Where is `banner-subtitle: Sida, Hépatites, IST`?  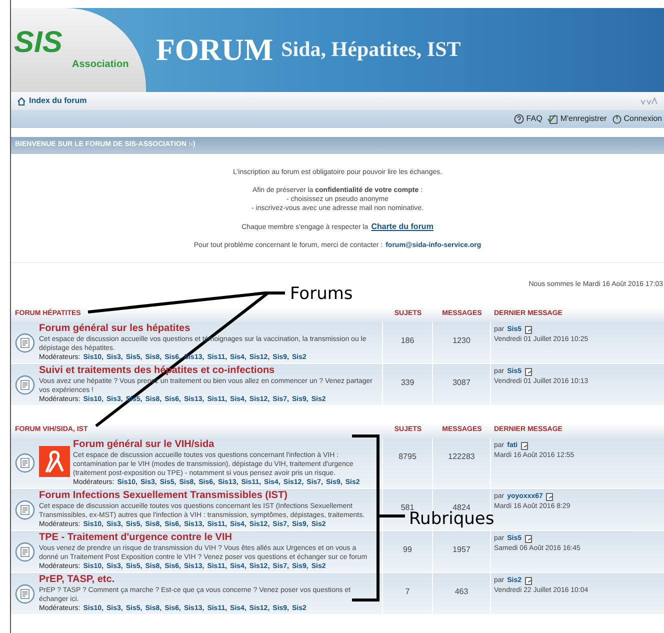
banner-subtitle: Sida, Hépatites, IST is located at coordinates (371, 50).